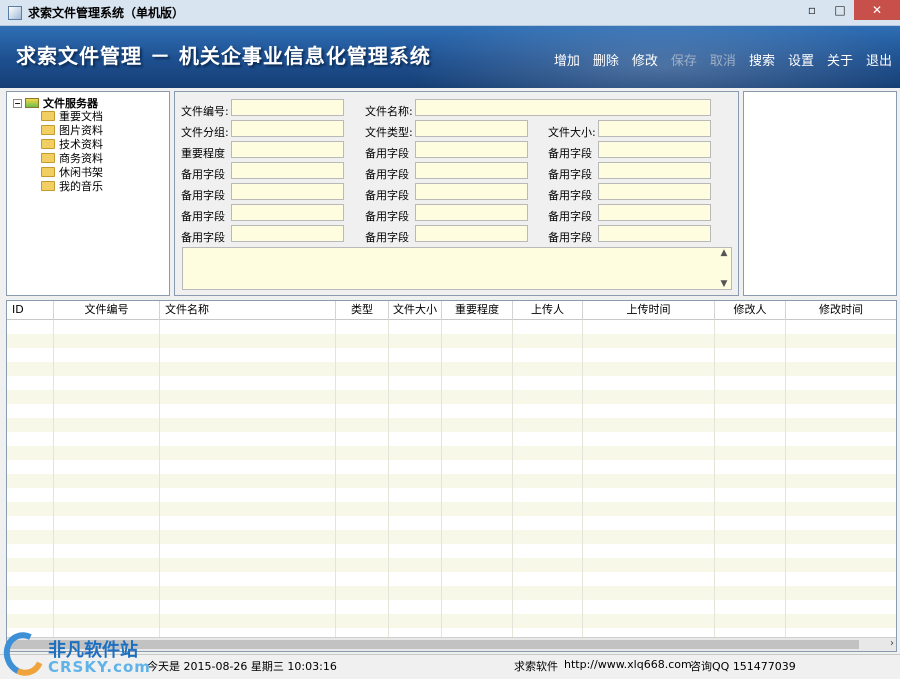  Describe the element at coordinates (415, 310) in the screenshot. I see `column-header-size: 文件大小` at that location.